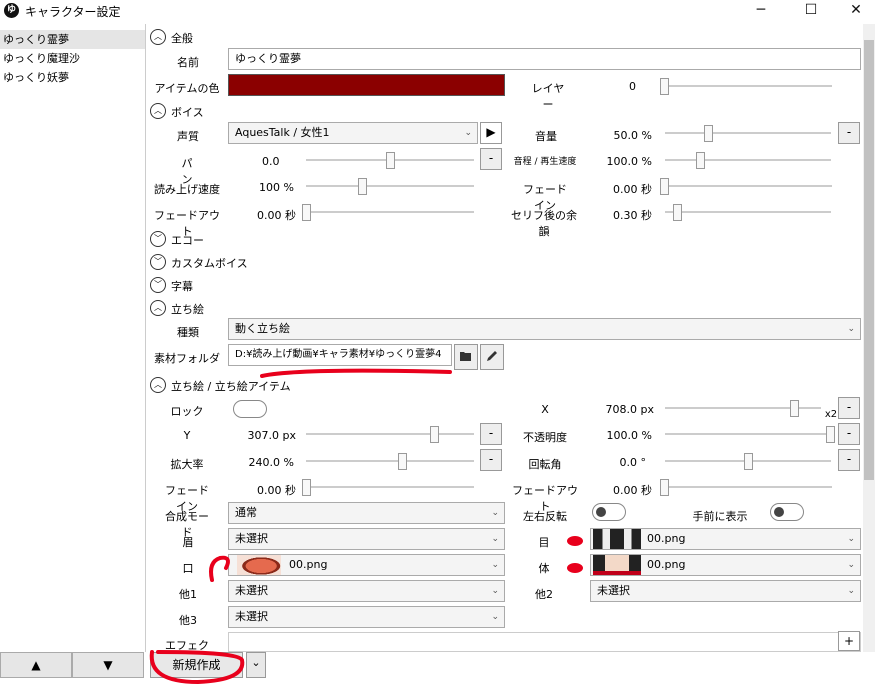 The image size is (875, 686). Describe the element at coordinates (187, 464) in the screenshot. I see `zoom-label: 拡大率` at that location.